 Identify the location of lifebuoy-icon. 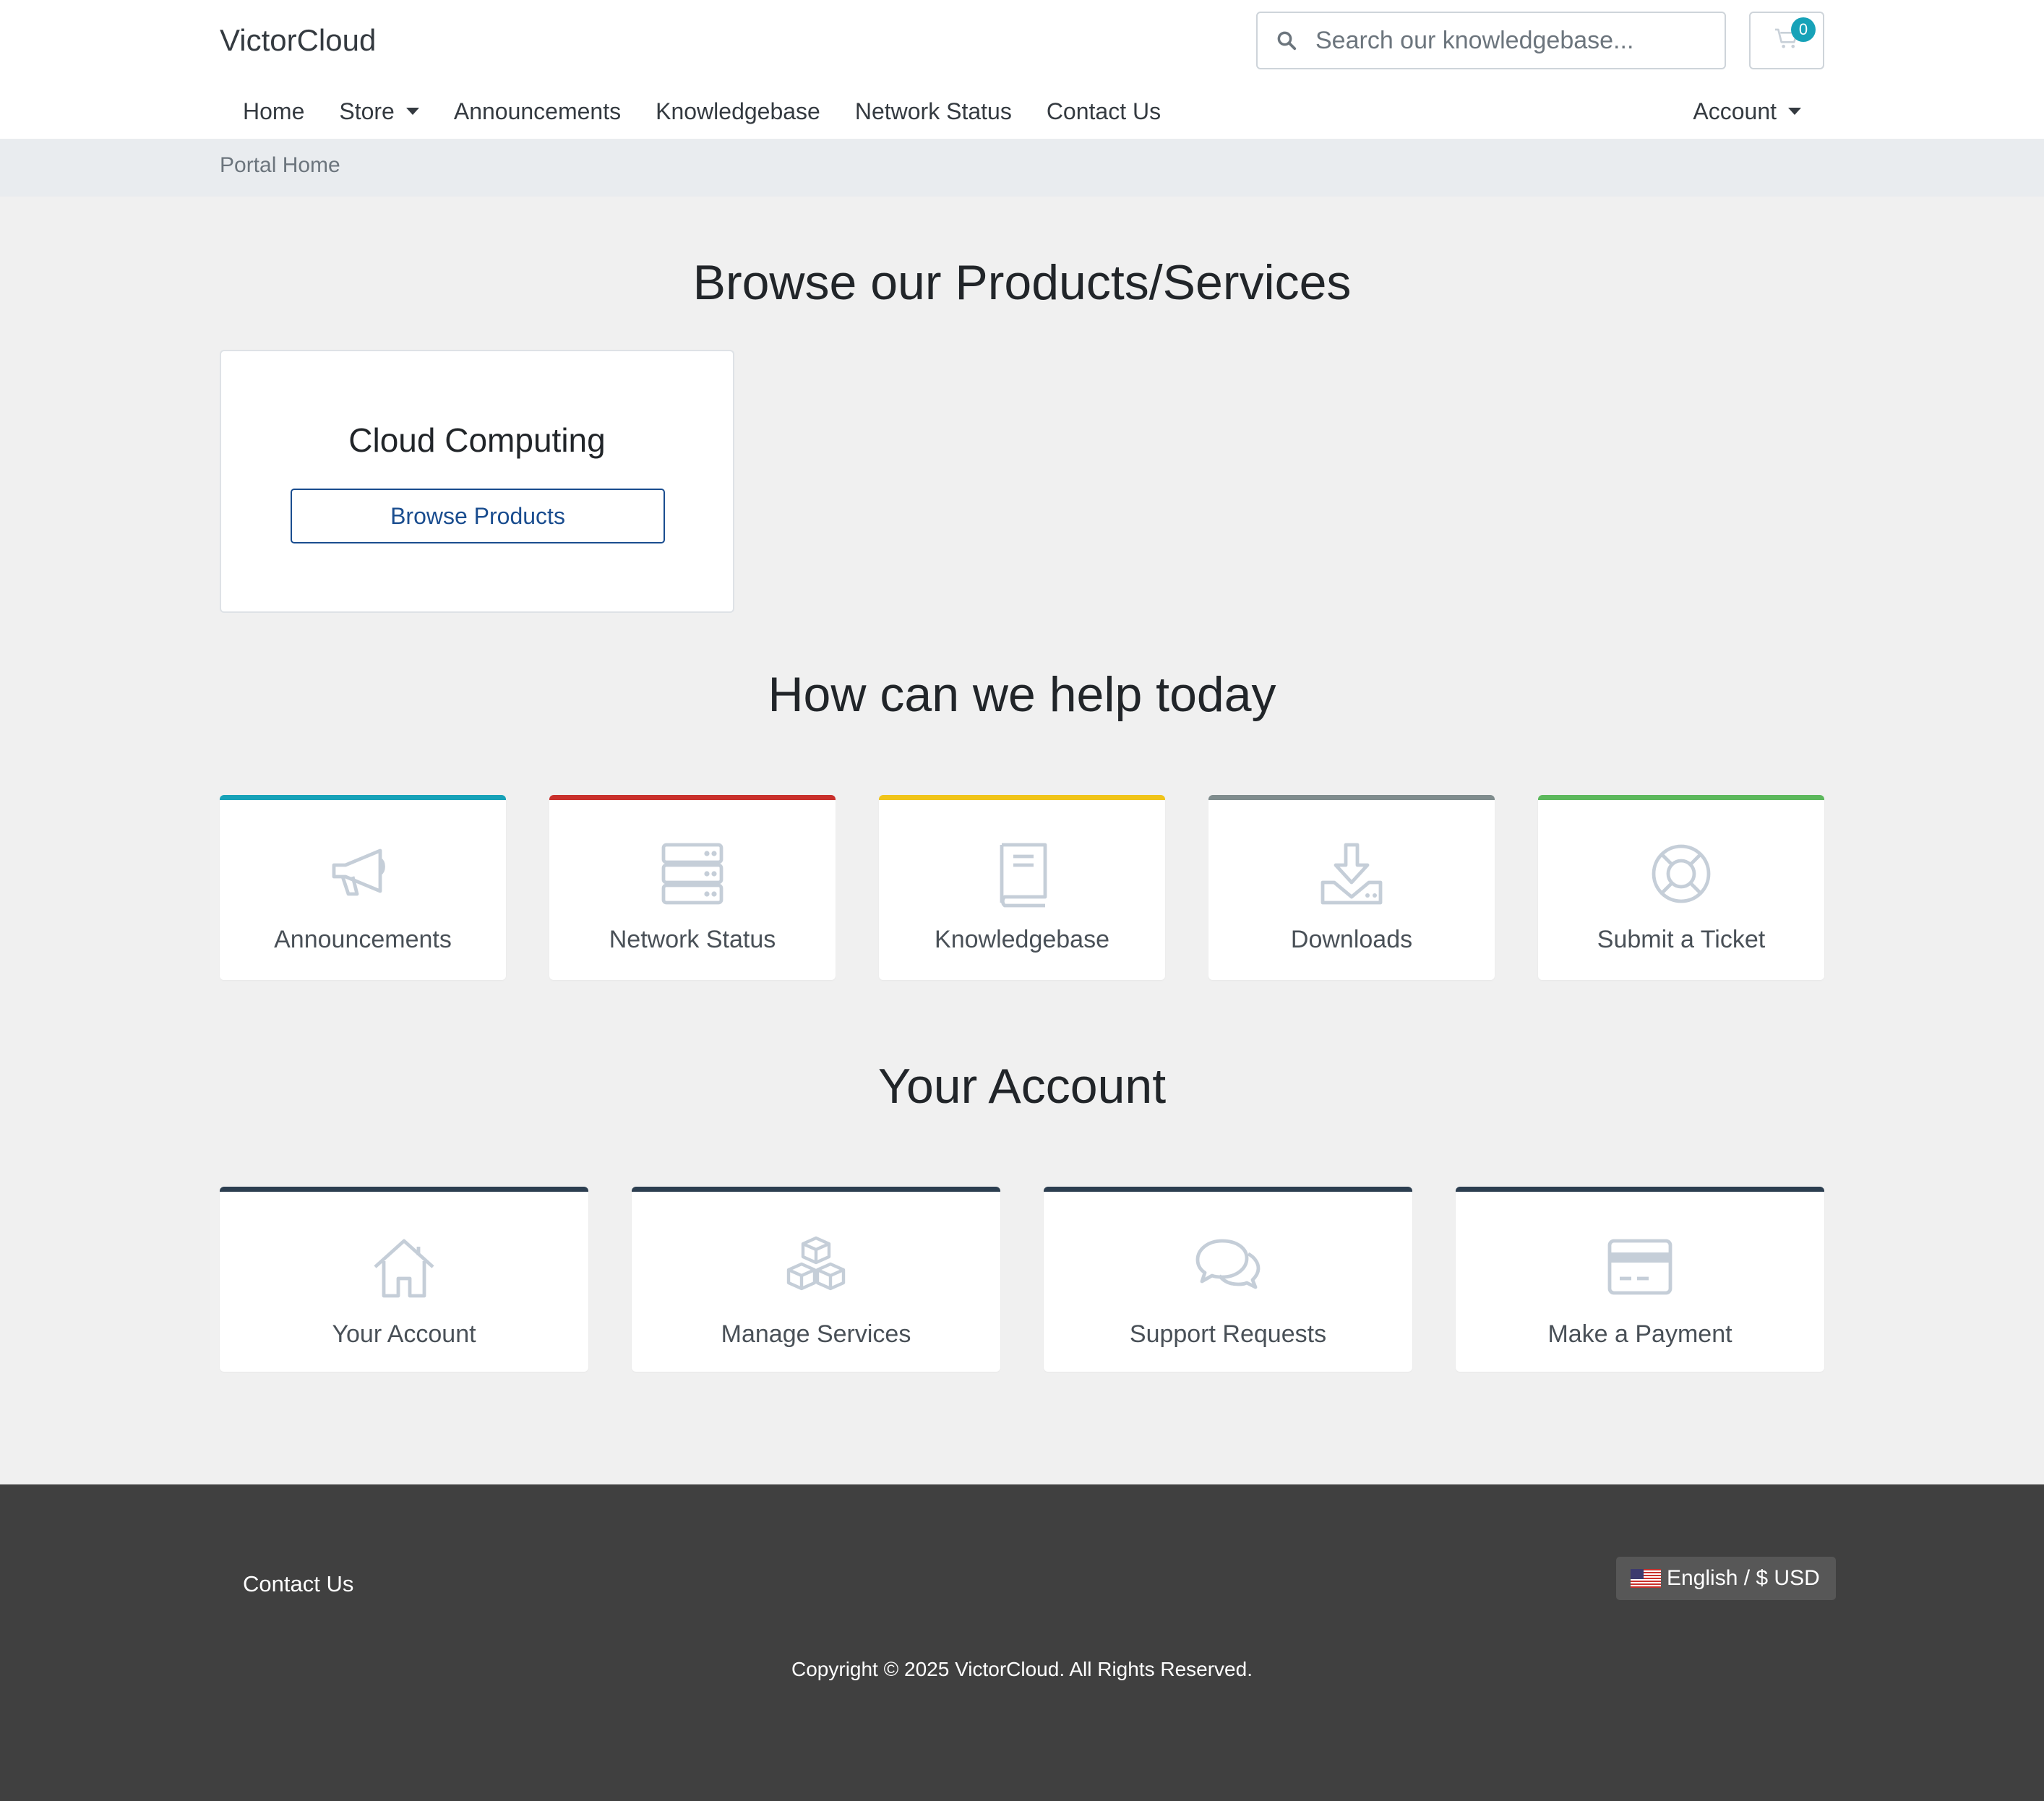
(1681, 873).